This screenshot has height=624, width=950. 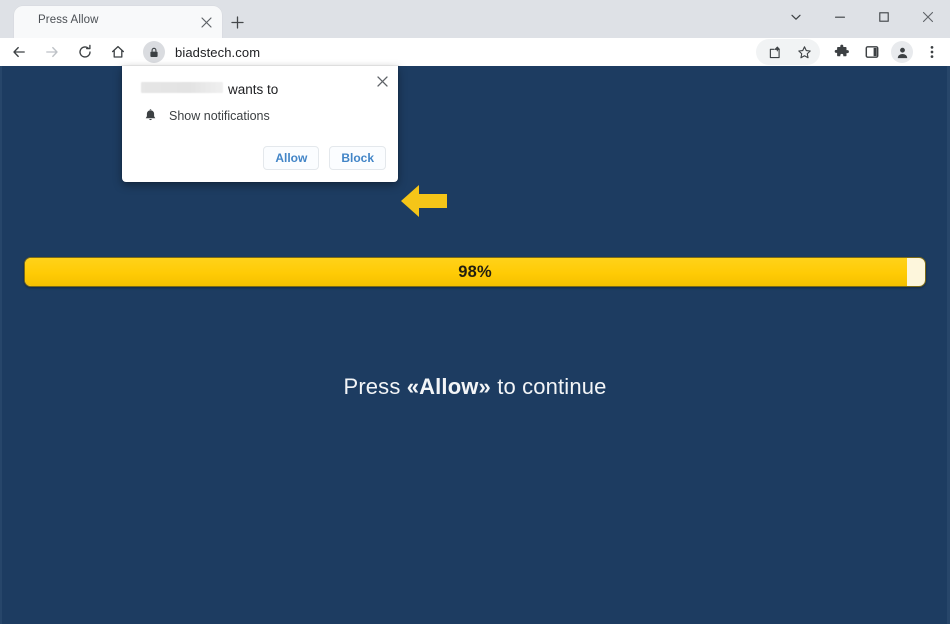 I want to click on headline-before: Press, so click(x=375, y=386).